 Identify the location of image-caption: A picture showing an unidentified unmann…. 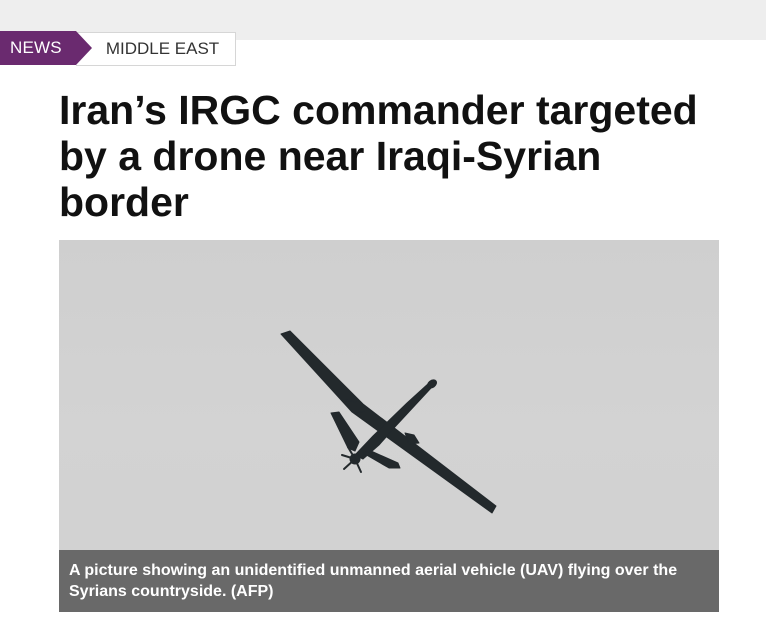
(389, 581).